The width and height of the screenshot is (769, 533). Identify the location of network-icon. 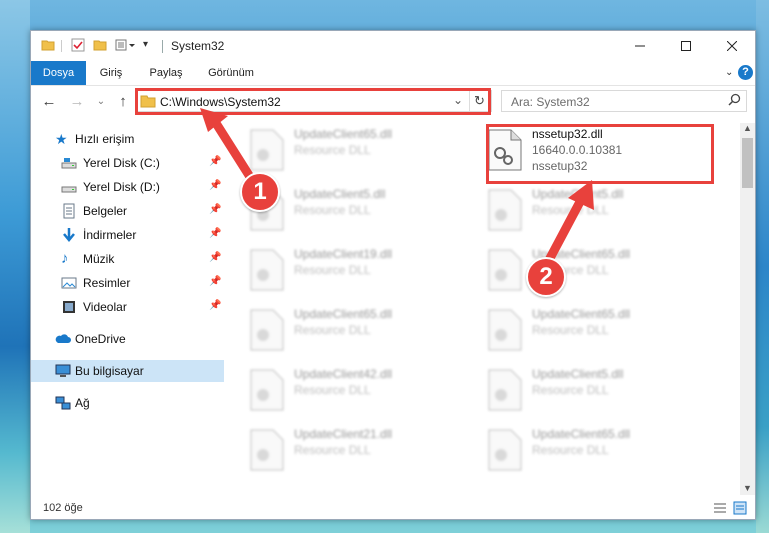
(63, 403).